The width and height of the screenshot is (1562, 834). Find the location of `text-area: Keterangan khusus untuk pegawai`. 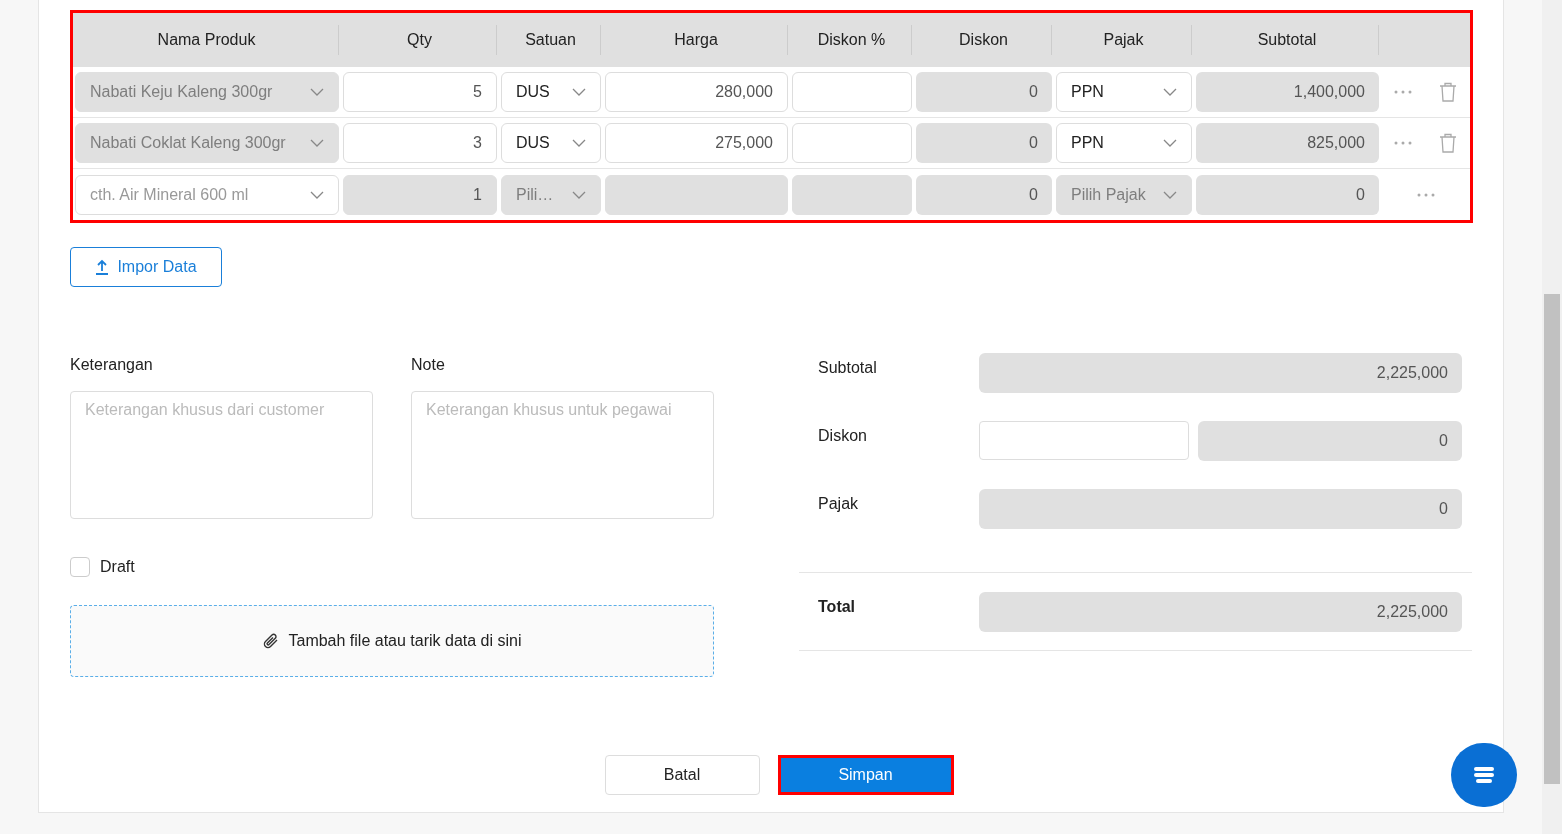

text-area: Keterangan khusus untuk pegawai is located at coordinates (562, 455).